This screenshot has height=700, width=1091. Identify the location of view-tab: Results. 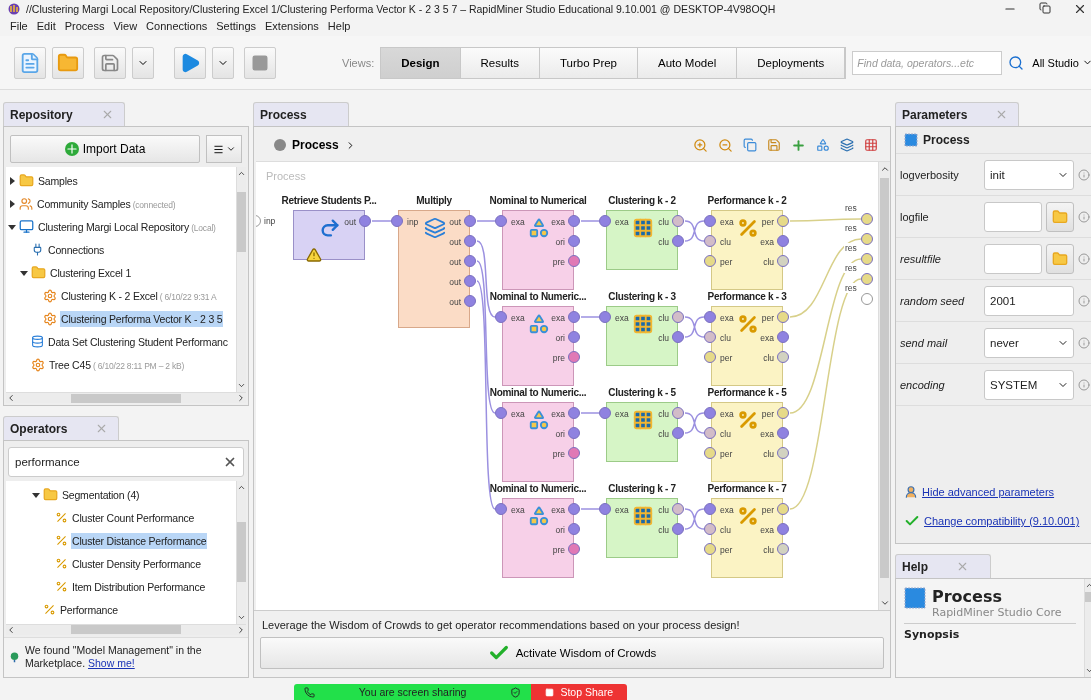
(500, 62).